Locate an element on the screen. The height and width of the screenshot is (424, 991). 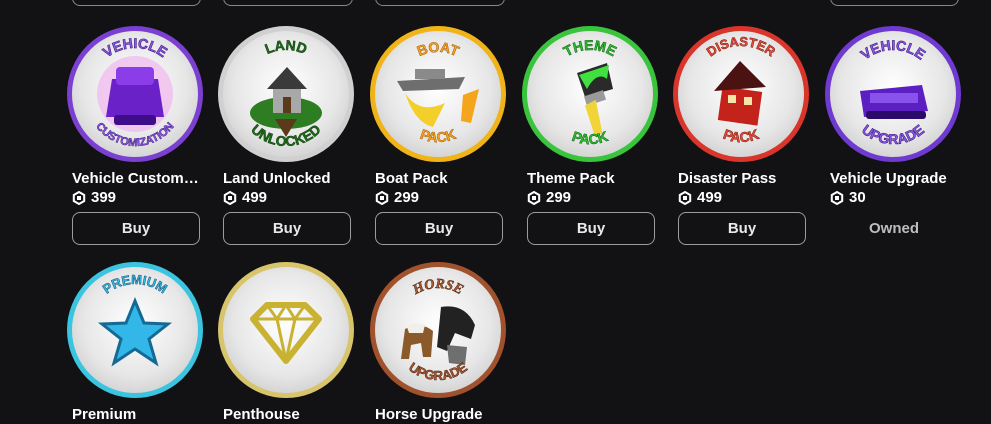
diamond-icon is located at coordinates (286, 333).